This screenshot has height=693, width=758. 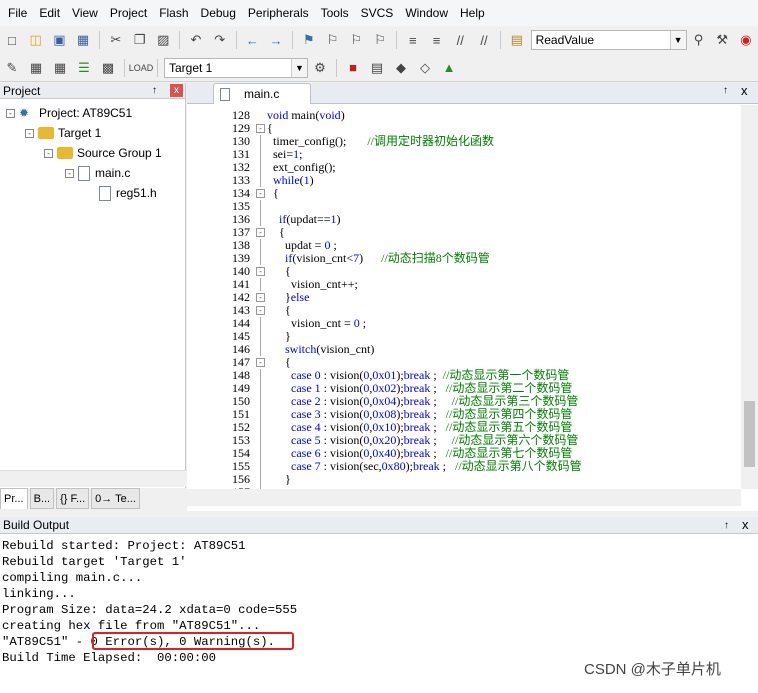 I want to click on menu-file: File, so click(x=17, y=13).